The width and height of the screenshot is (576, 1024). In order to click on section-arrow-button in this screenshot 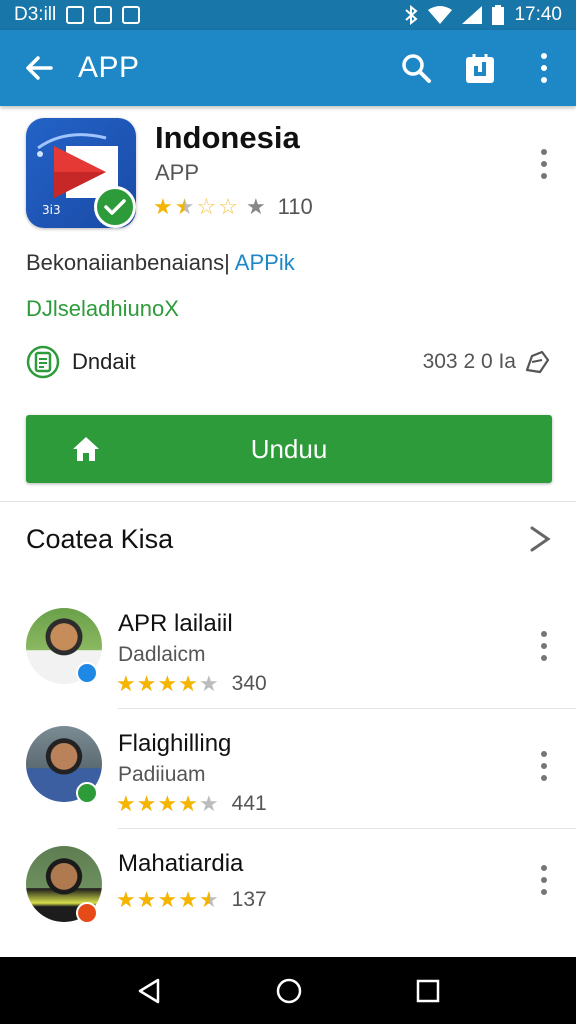, I will do `click(540, 539)`.